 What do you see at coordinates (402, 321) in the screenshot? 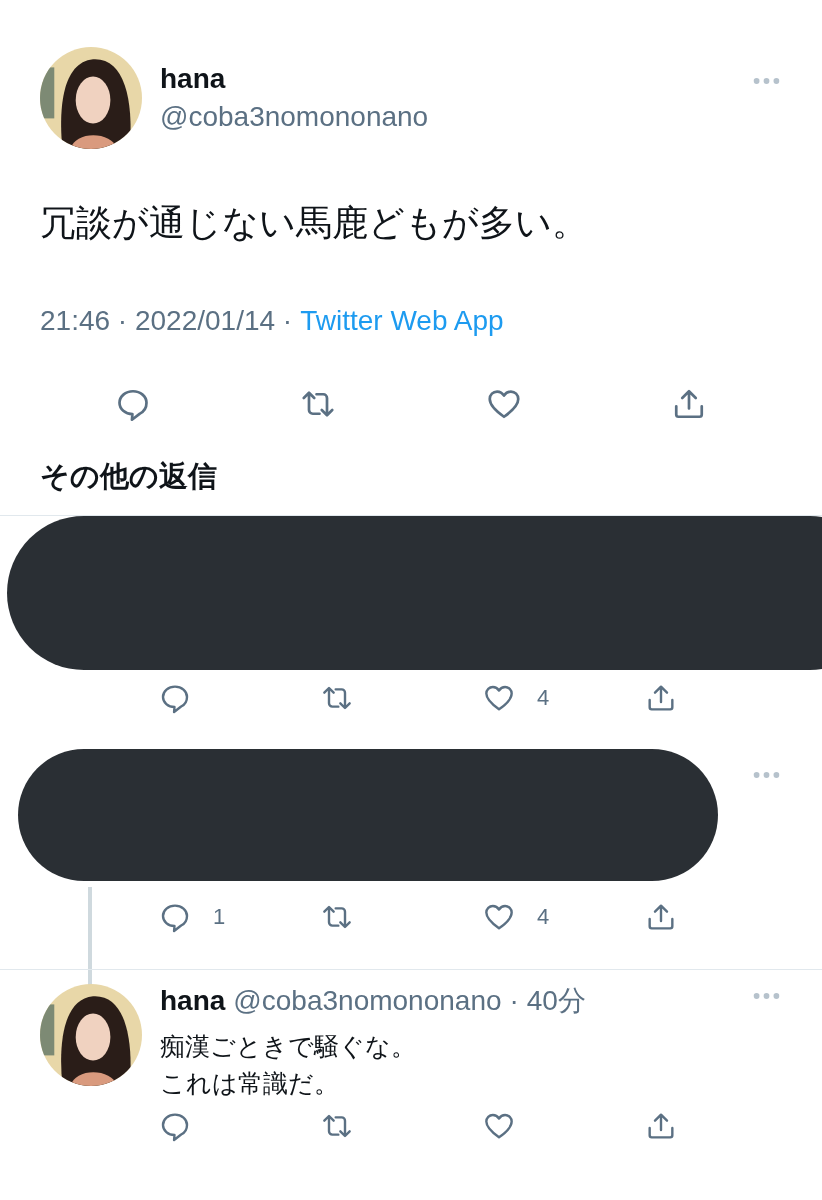
I see `source-link: Twitter Web App` at bounding box center [402, 321].